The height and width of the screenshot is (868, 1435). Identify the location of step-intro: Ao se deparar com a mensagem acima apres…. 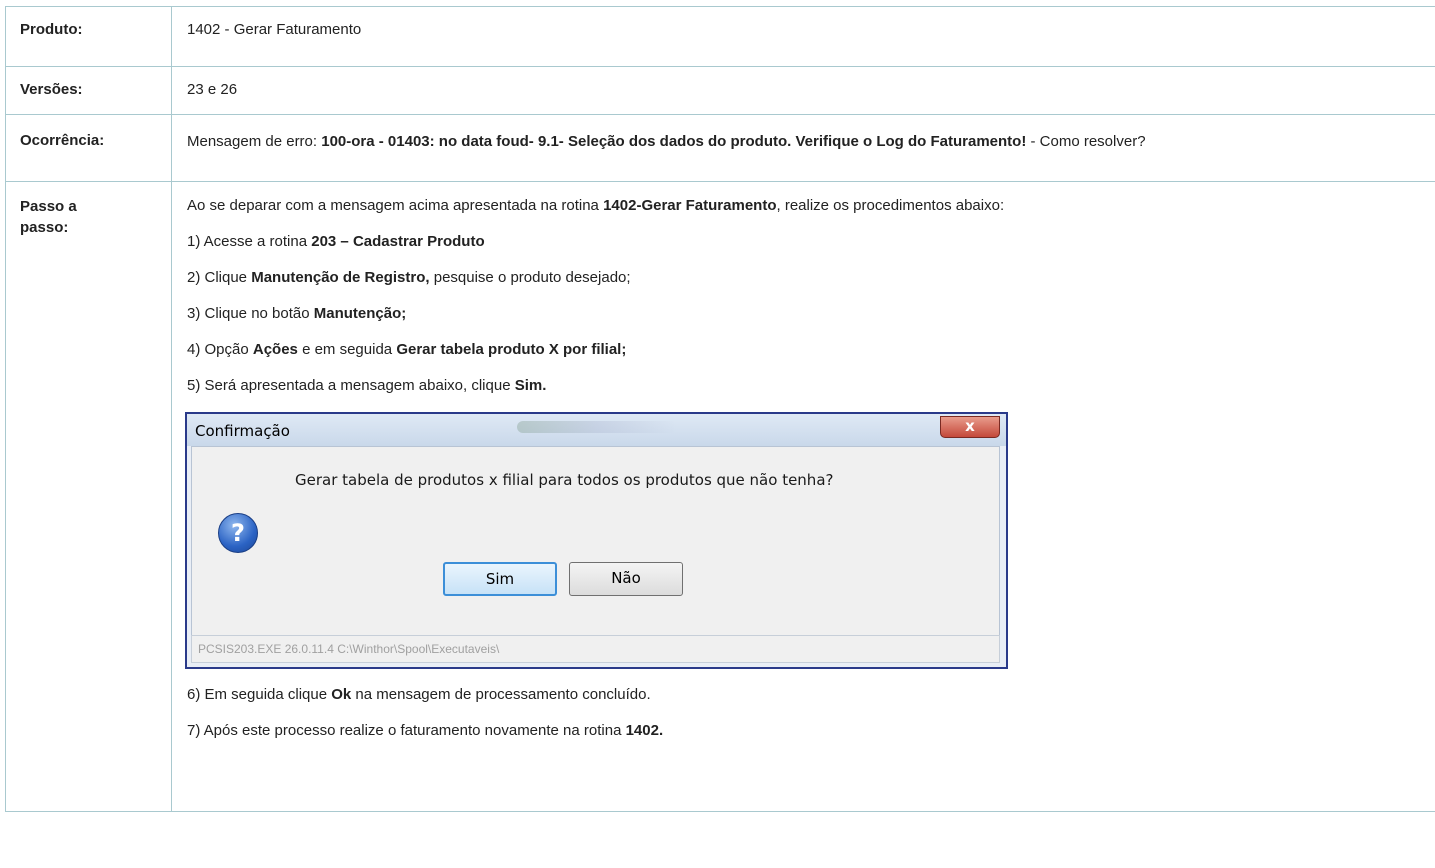
(811, 206).